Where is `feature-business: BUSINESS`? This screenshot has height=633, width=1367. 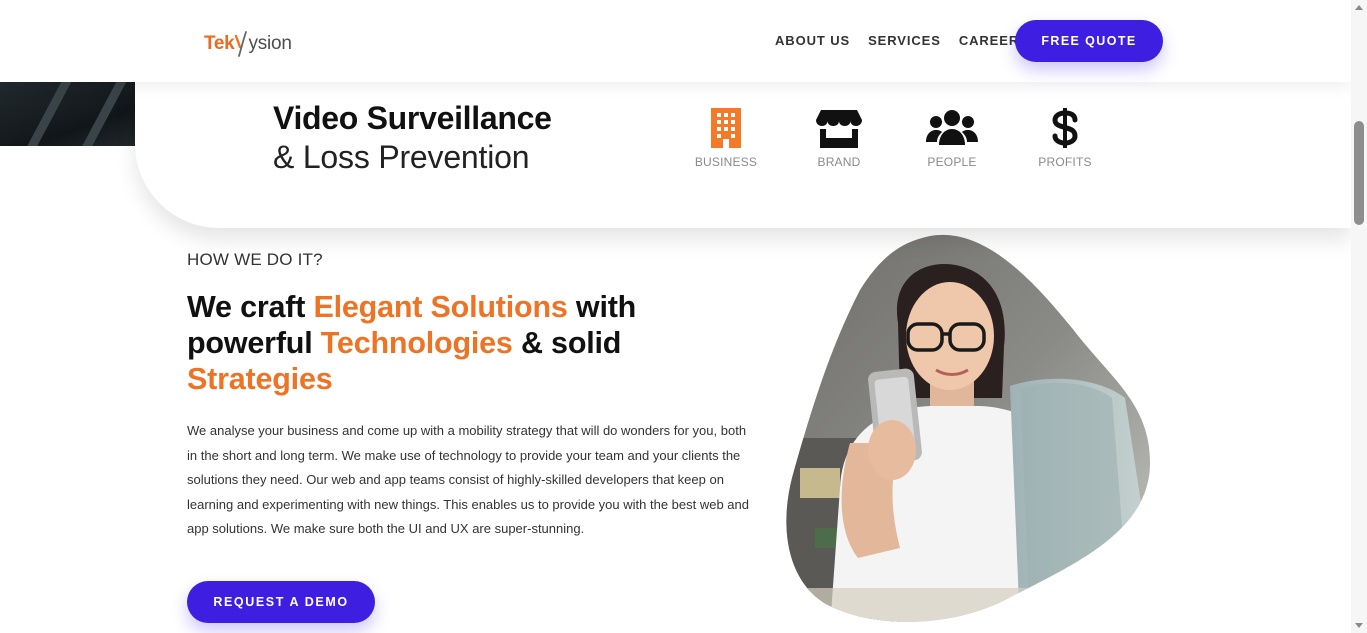 feature-business: BUSINESS is located at coordinates (726, 138).